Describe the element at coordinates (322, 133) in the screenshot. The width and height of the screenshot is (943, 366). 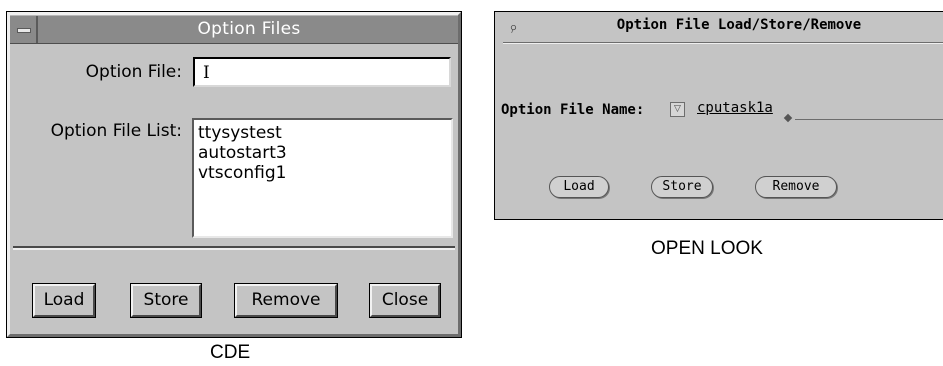
I see `list-item: ttysystest` at that location.